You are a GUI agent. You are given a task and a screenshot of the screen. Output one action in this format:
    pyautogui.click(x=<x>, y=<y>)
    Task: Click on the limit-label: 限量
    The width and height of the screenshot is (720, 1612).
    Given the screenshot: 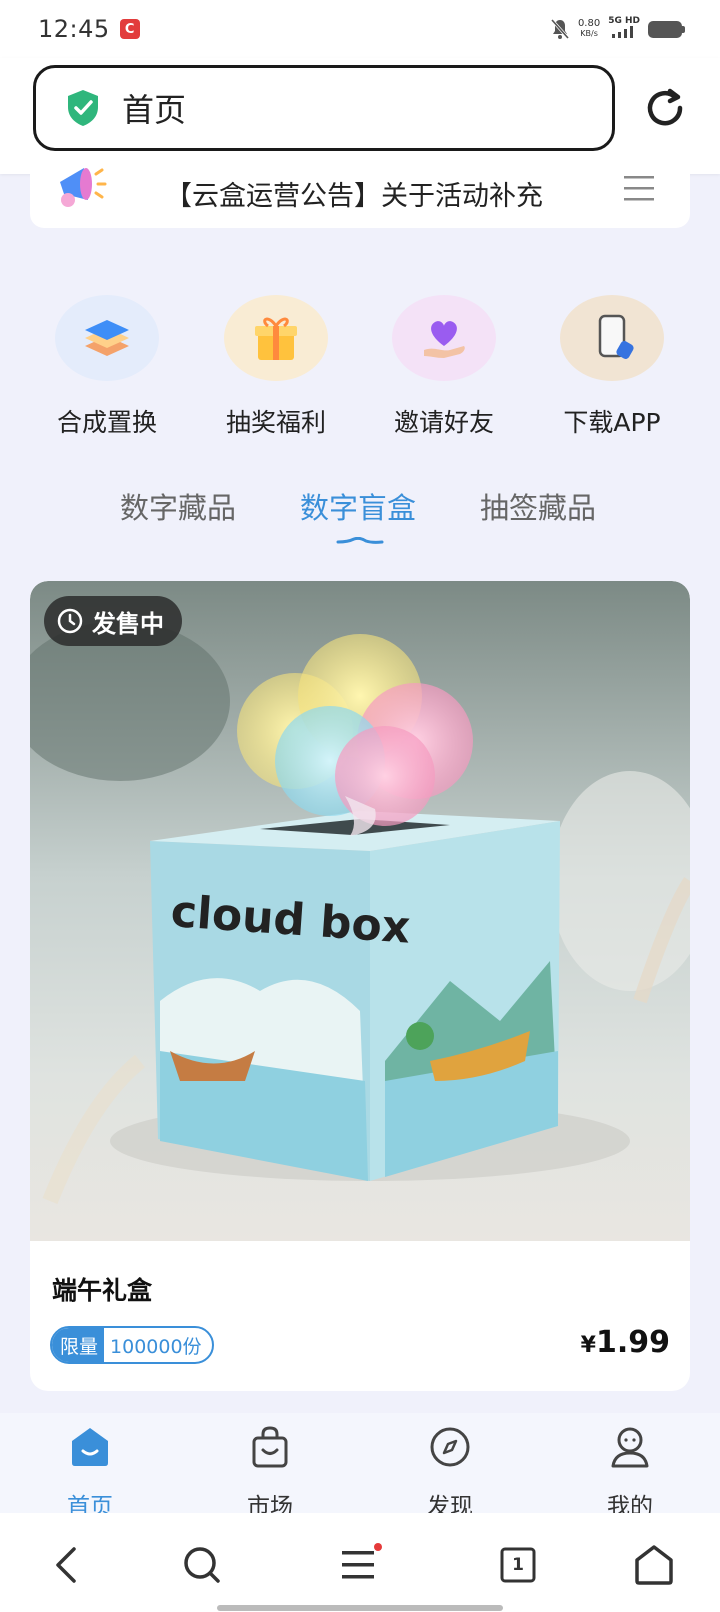 What is the action you would take?
    pyautogui.click(x=78, y=1345)
    